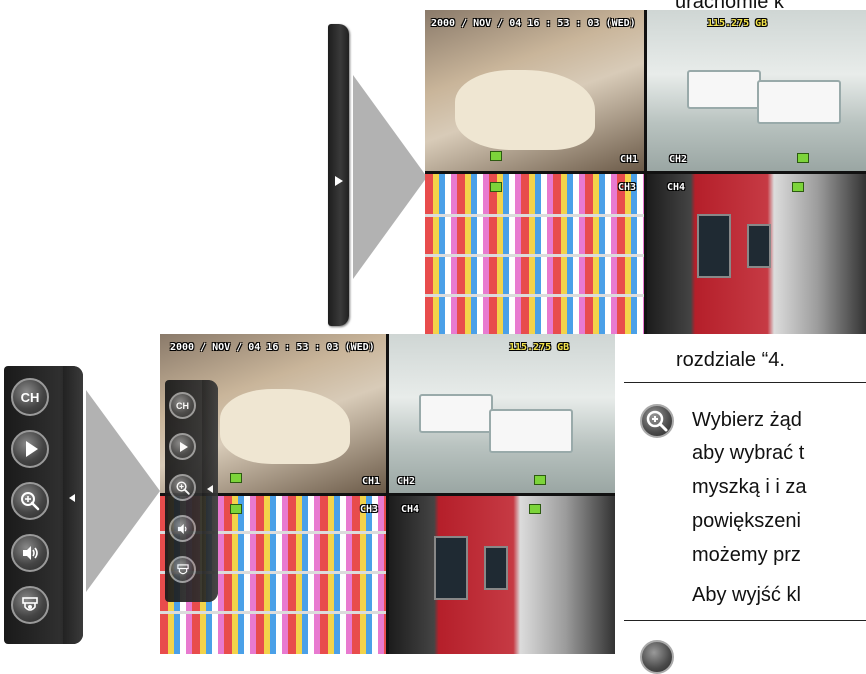 Image resolution: width=866 pixels, height=674 pixels. Describe the element at coordinates (339, 181) in the screenshot. I see `expand-arrow-icon` at that location.